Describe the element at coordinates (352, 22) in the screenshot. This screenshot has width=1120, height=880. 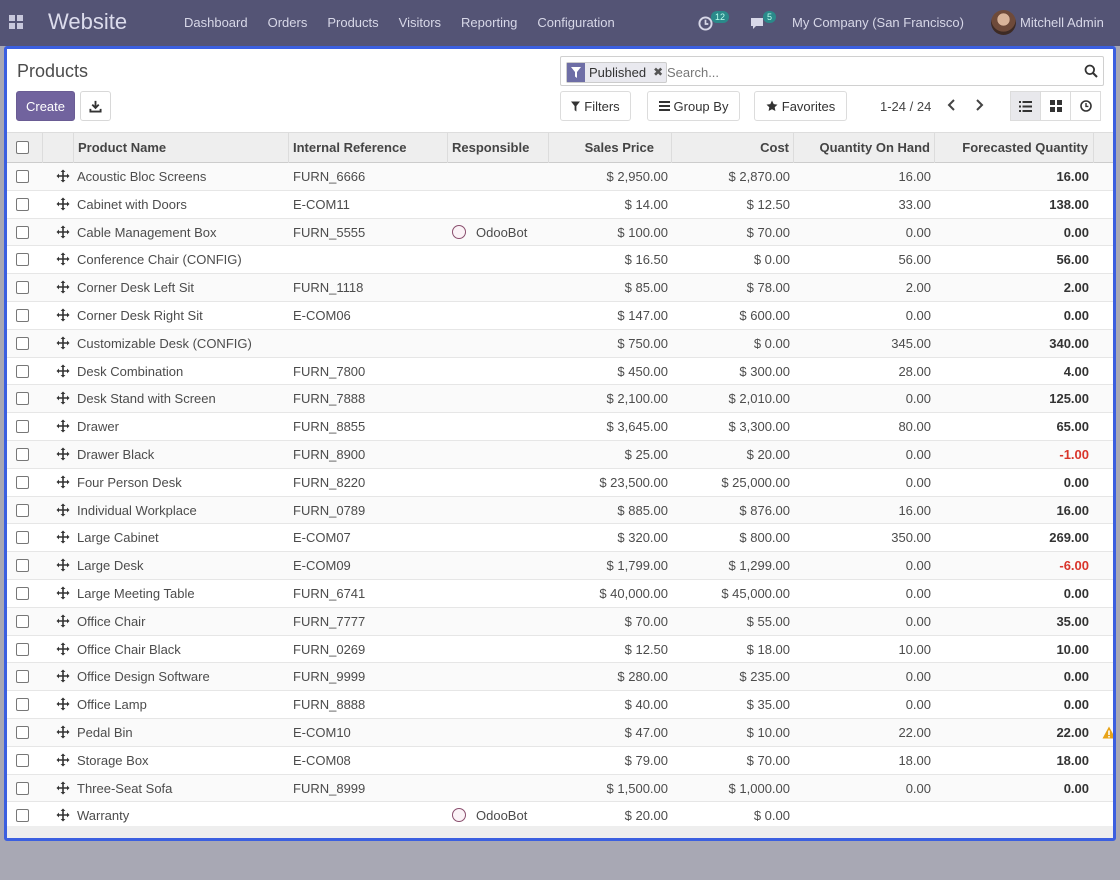
I see `menu-products: Products` at that location.